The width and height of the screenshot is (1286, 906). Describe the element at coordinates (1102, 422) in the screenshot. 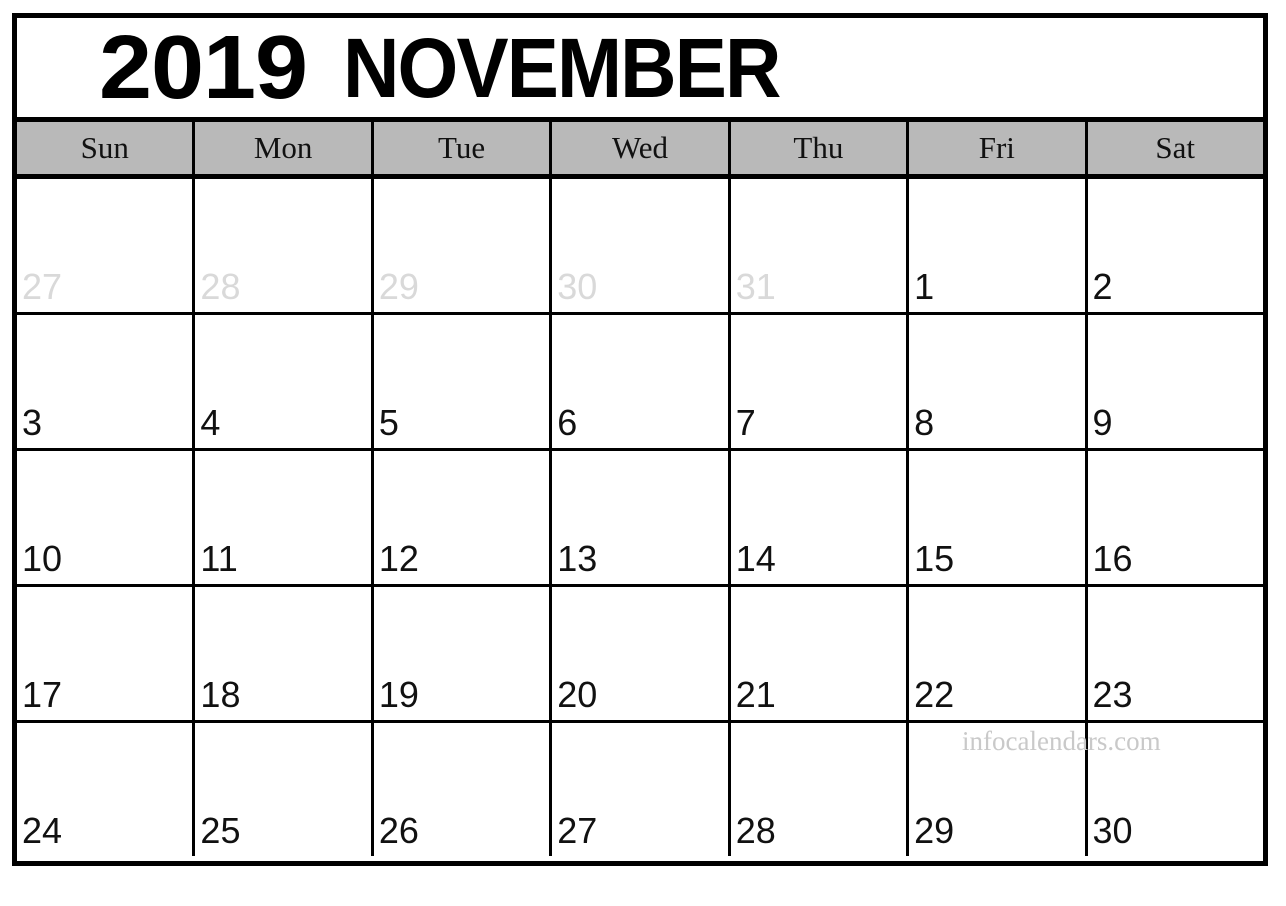

I see `day-number: 9` at that location.